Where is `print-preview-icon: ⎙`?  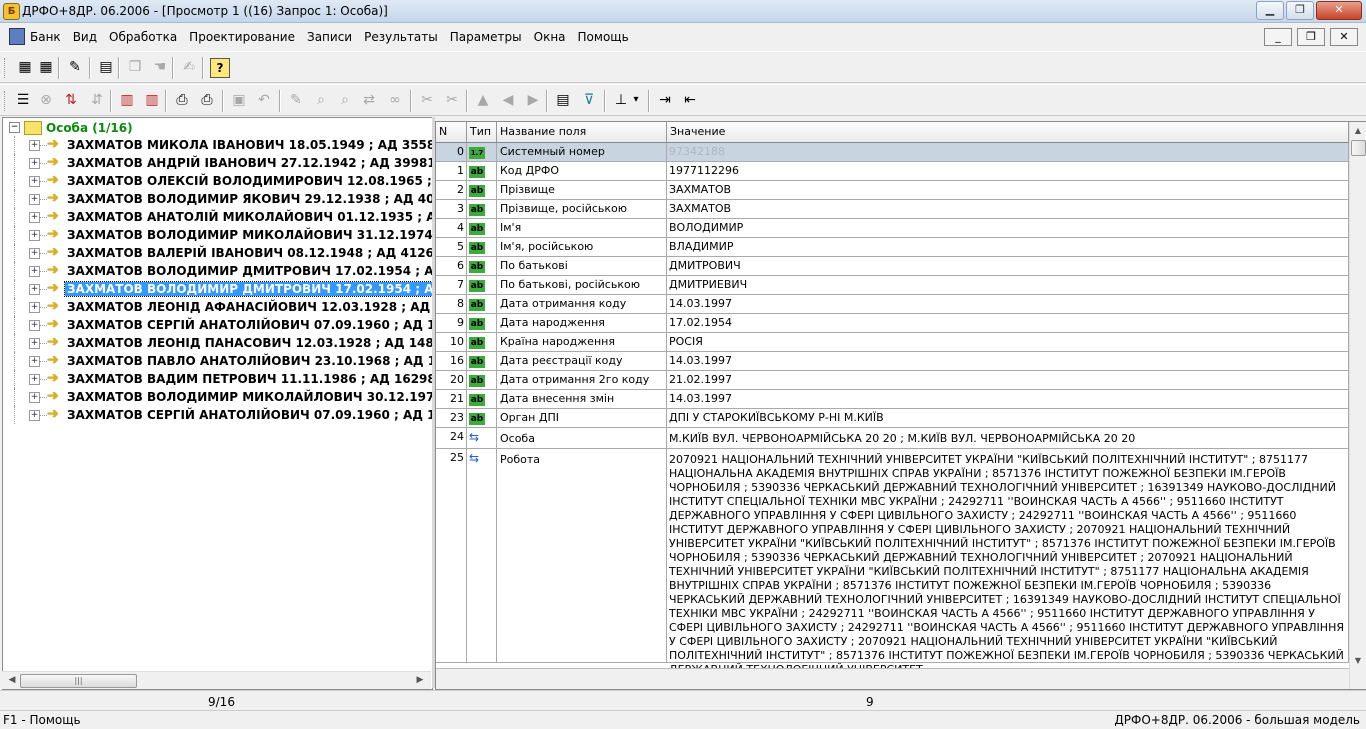 print-preview-icon: ⎙ is located at coordinates (207, 100).